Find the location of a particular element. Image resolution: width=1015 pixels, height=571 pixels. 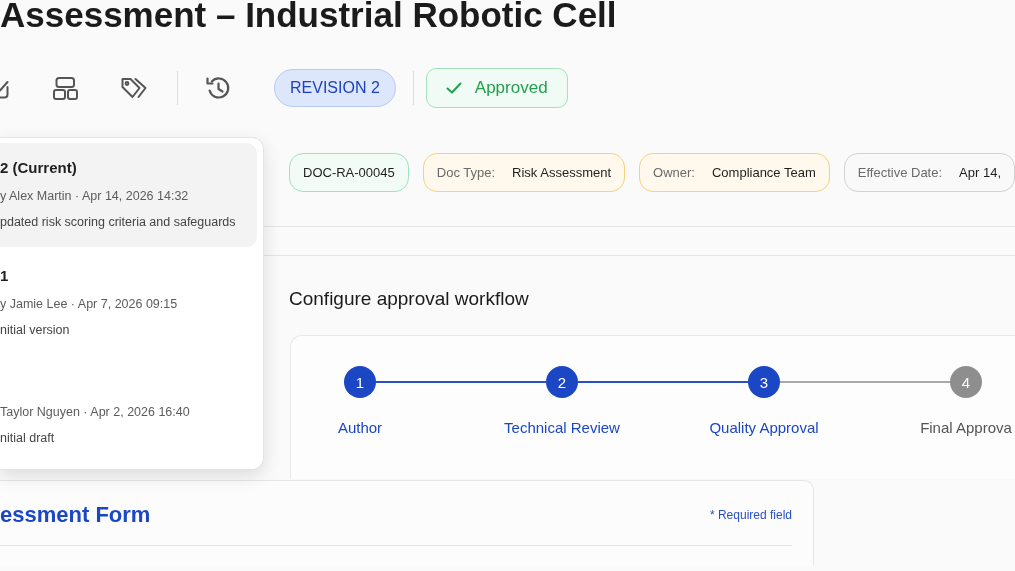

section-heading: Configure approval workflow is located at coordinates (409, 299).